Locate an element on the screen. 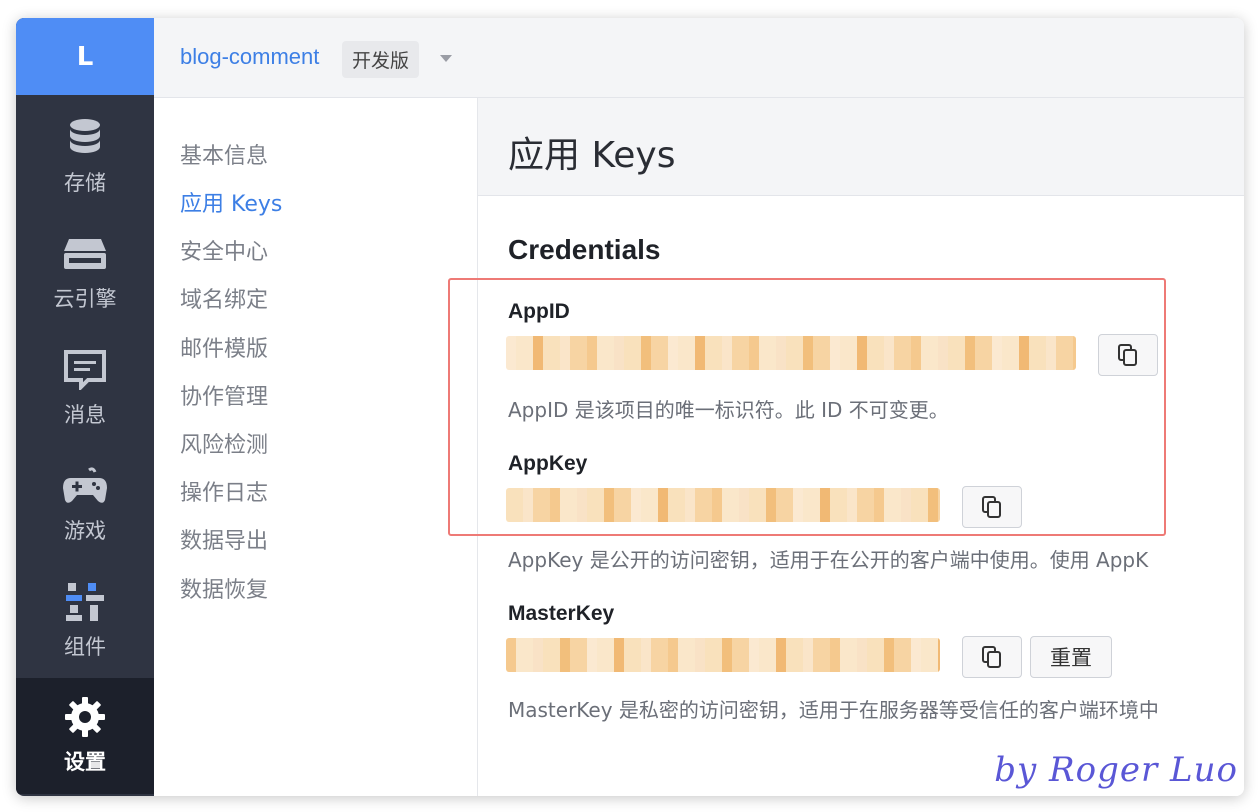  rail-item-label: 游戏 is located at coordinates (85, 531).